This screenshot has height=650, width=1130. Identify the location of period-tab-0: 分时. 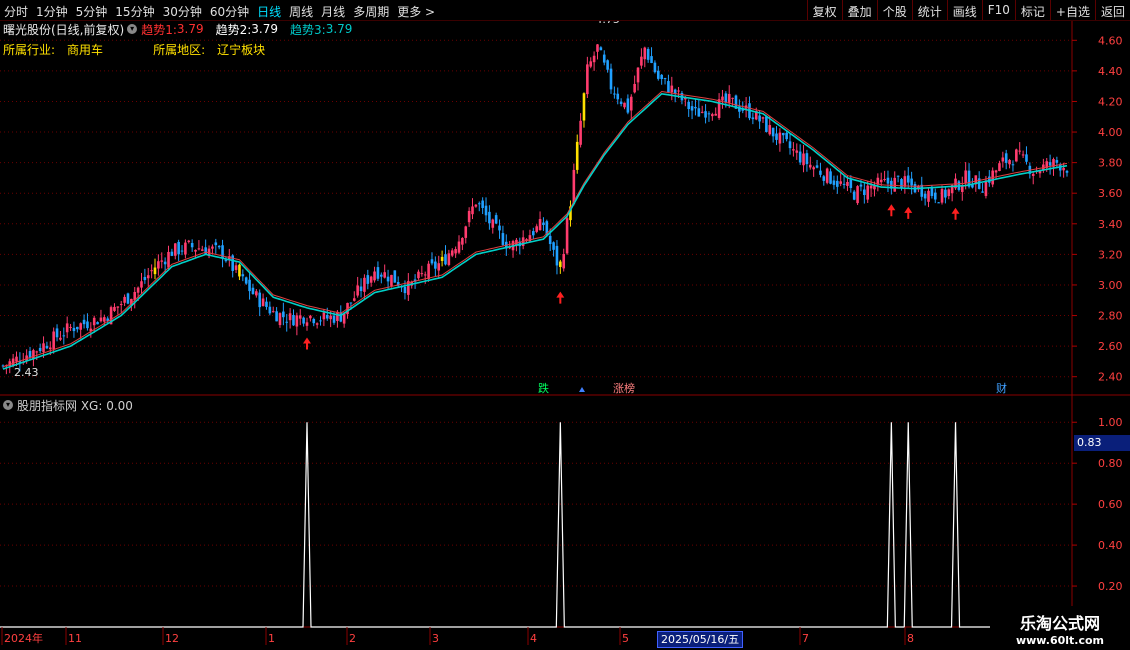
(16, 10).